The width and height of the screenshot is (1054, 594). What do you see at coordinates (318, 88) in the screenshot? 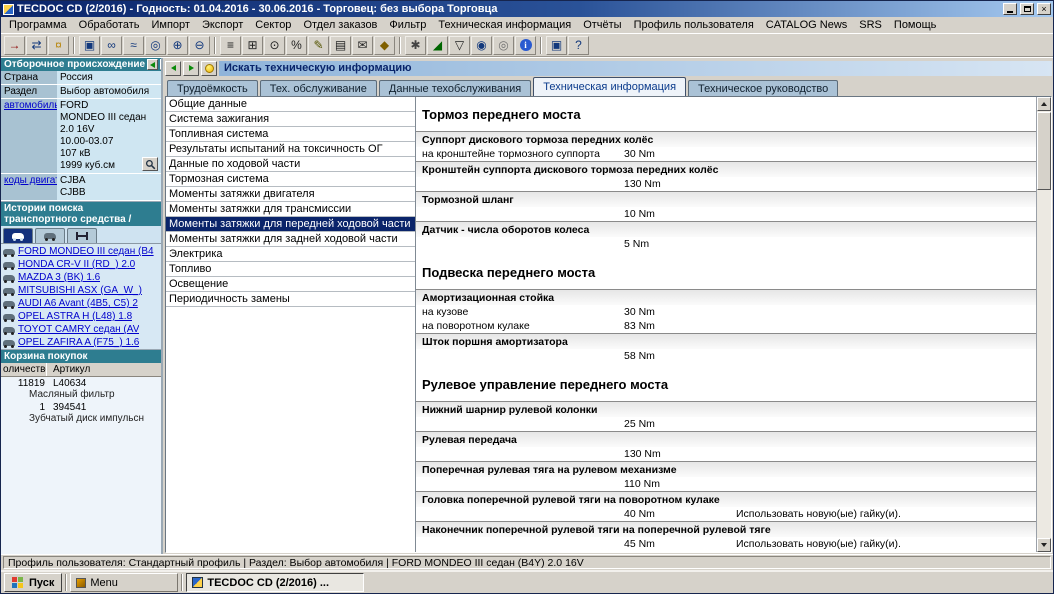
I see `tab-1: Тех. обслуживание` at bounding box center [318, 88].